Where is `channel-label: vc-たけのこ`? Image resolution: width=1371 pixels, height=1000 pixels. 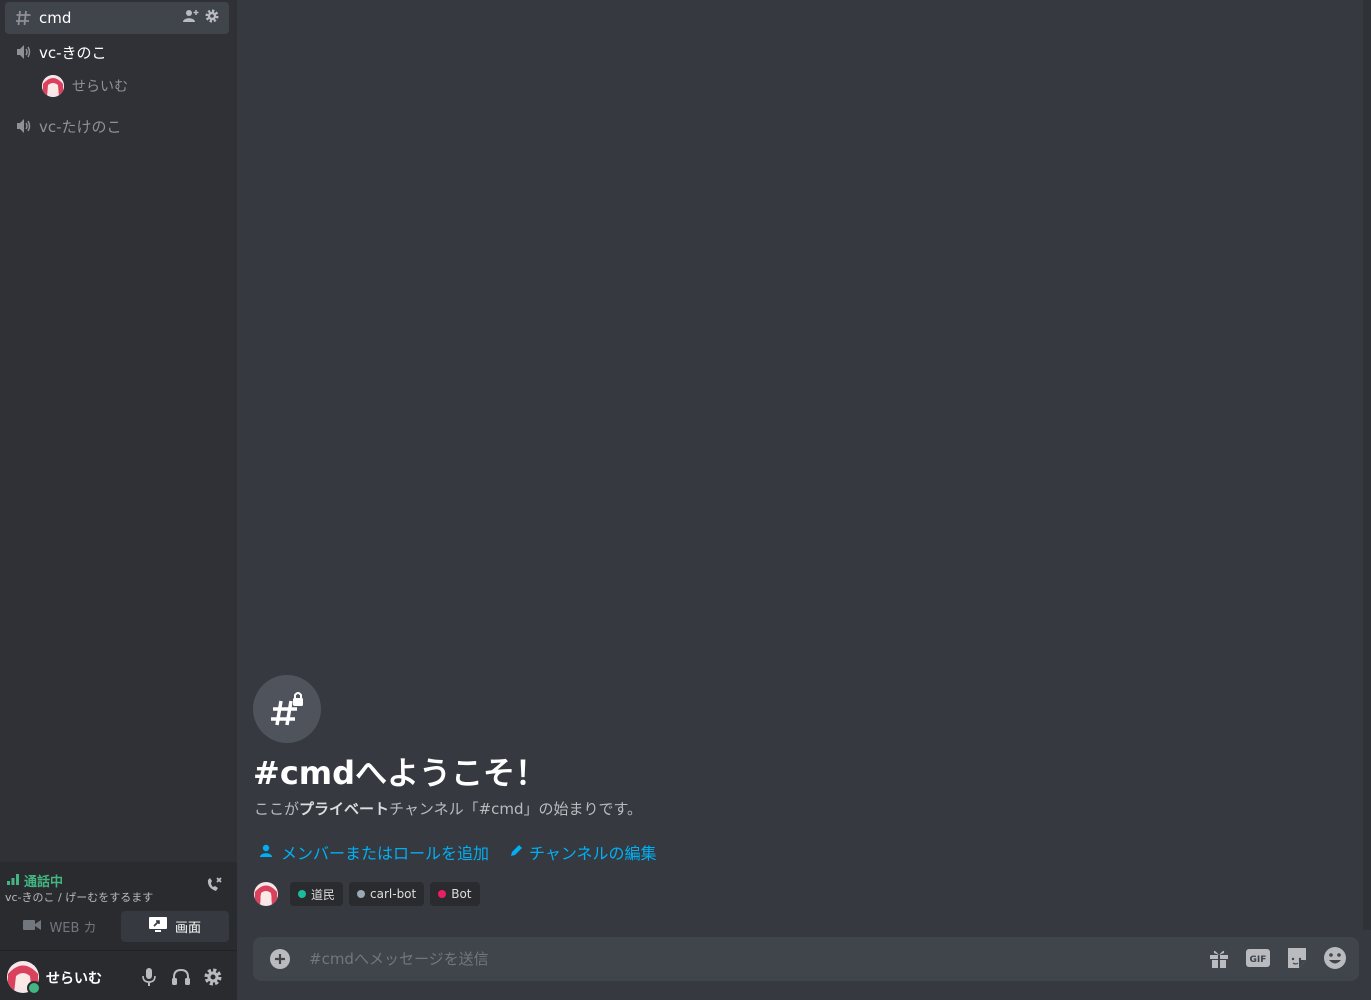 channel-label: vc-たけのこ is located at coordinates (80, 126).